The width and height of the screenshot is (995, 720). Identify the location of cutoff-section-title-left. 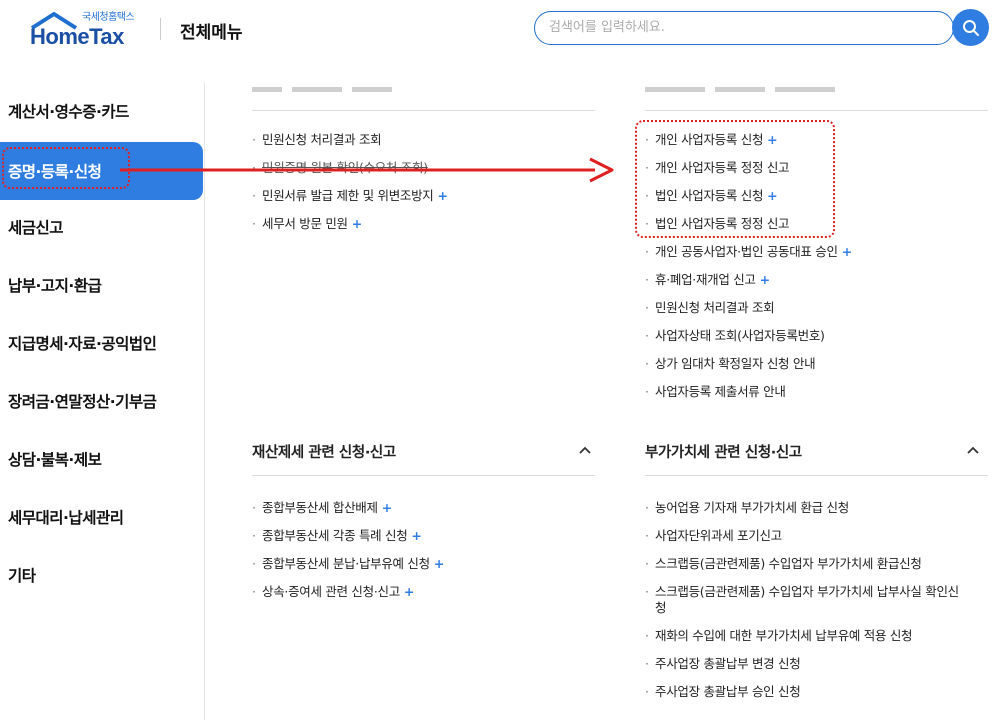
(342, 89).